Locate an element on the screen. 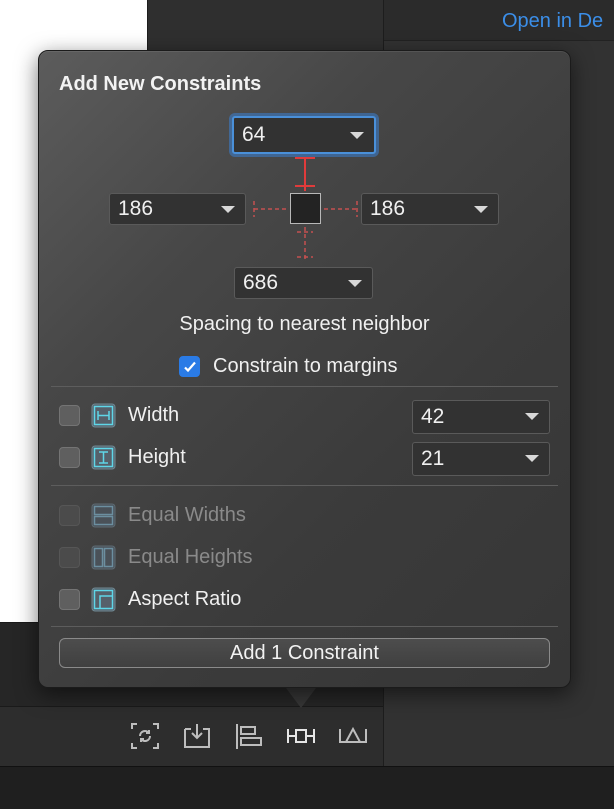  aspect-ratio-row: Aspect Ratio is located at coordinates (150, 599).